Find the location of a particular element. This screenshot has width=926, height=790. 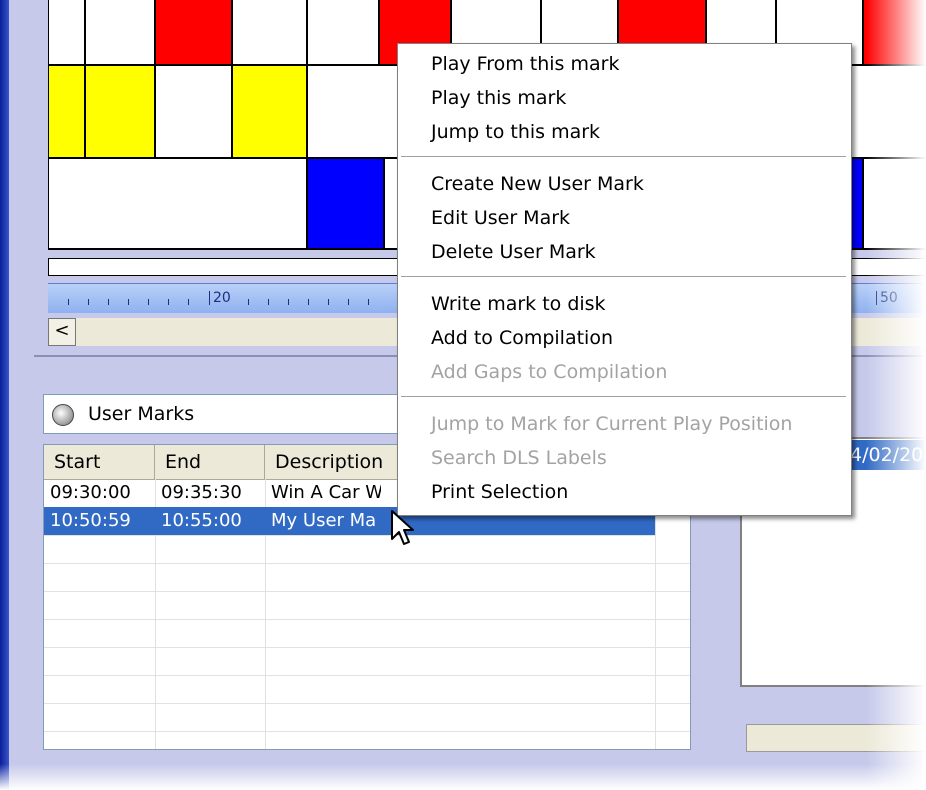

cell-start: 10:50:59 is located at coordinates (90, 520).